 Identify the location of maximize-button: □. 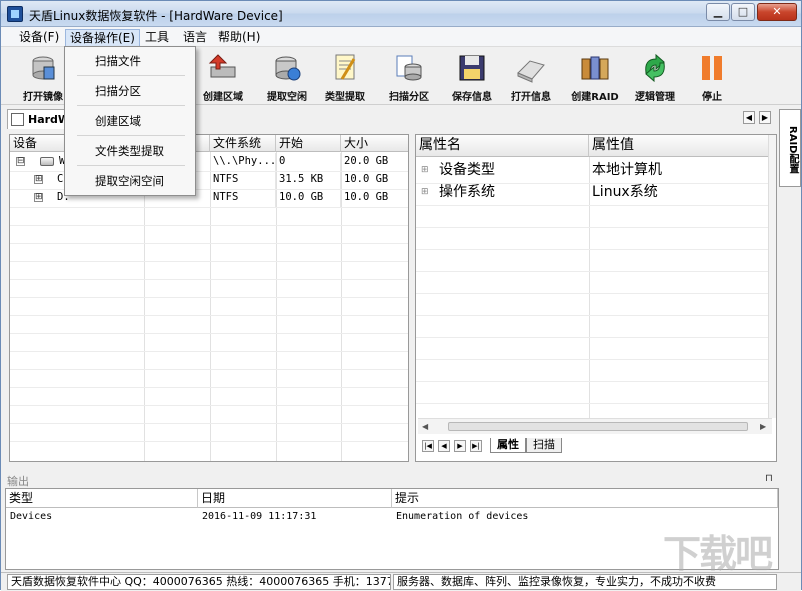
(743, 12).